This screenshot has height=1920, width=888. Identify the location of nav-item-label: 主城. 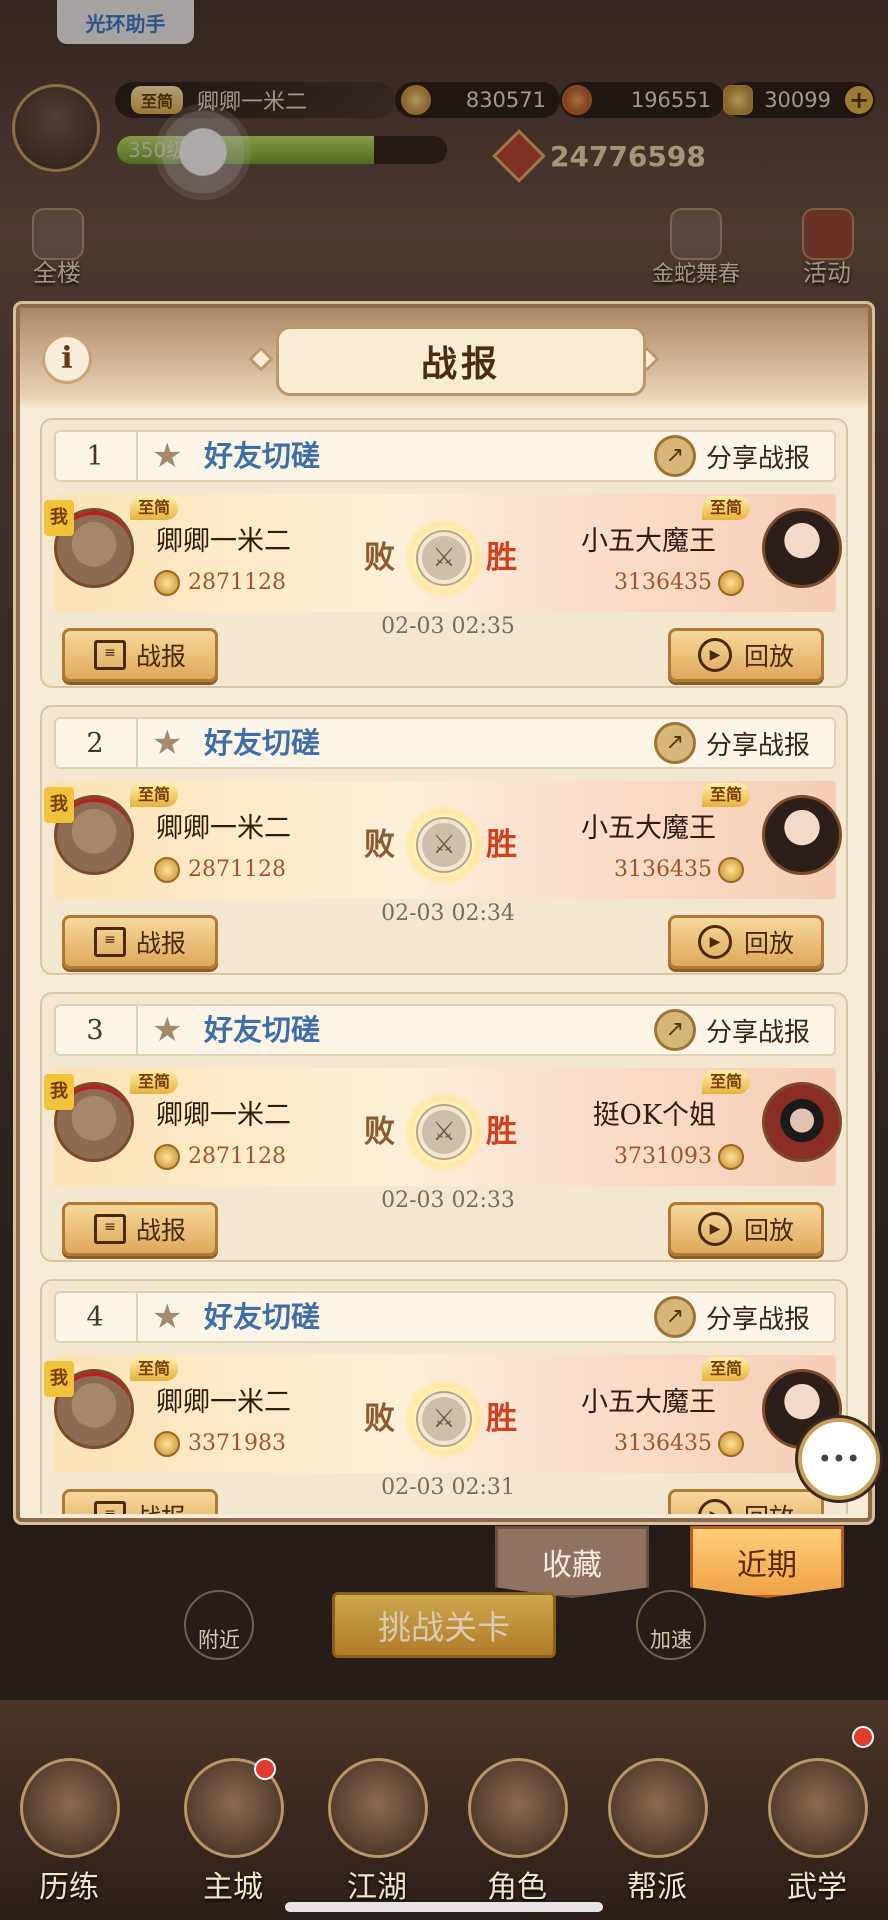
(233, 1887).